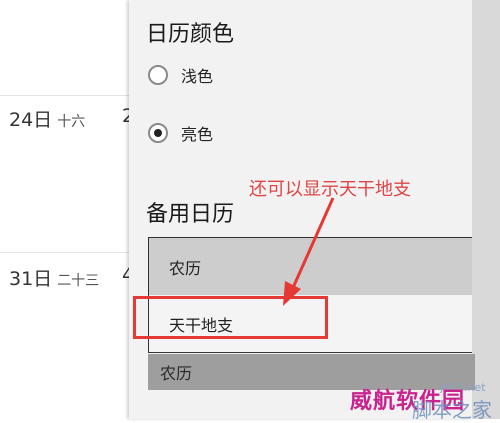 This screenshot has height=423, width=500. What do you see at coordinates (197, 76) in the screenshot?
I see `radio-label: 浅色` at bounding box center [197, 76].